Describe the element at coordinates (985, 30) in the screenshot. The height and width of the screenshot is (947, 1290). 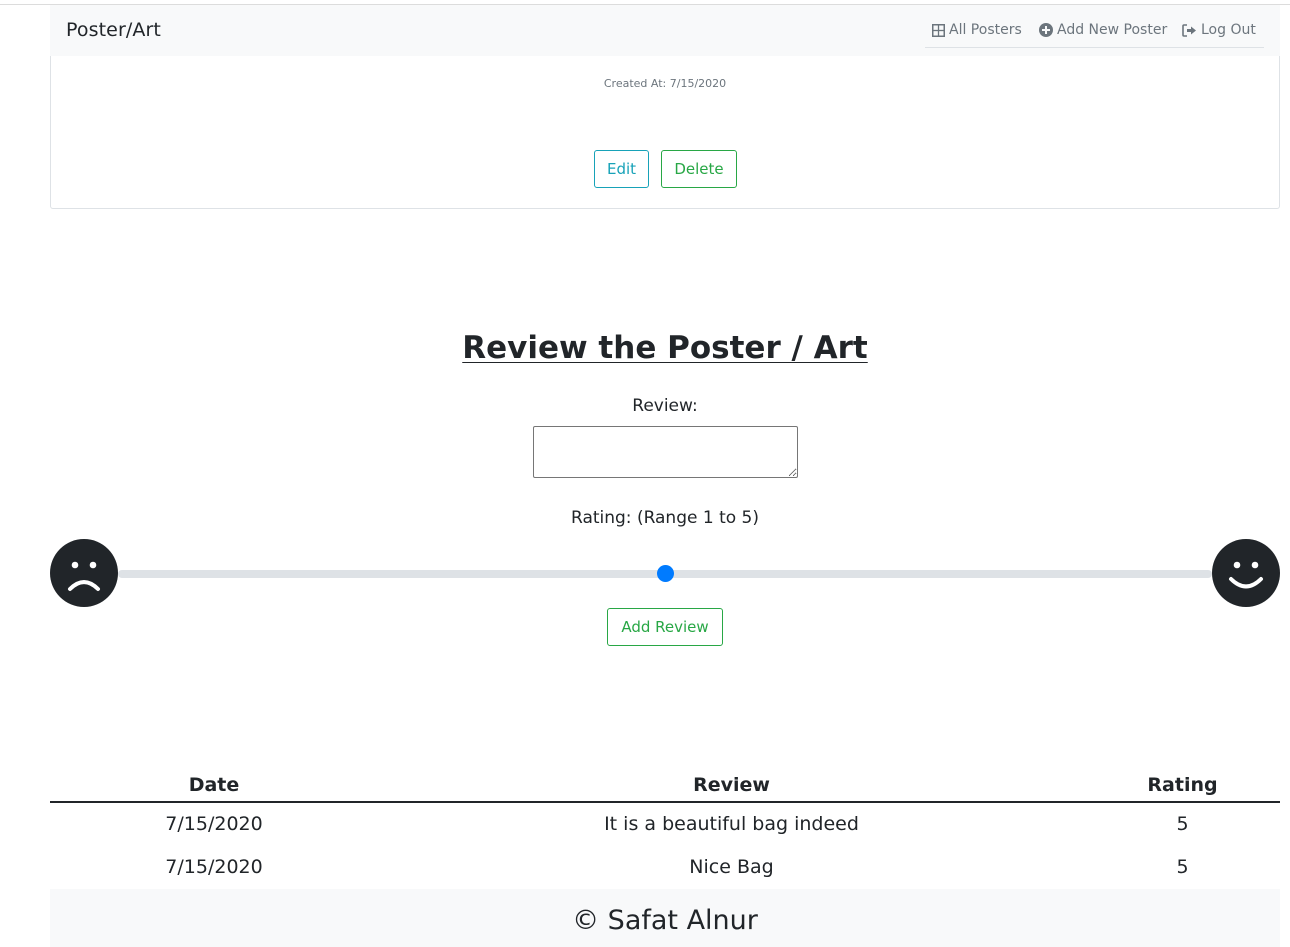
I see `nav-all-posters-label: All Posters` at that location.